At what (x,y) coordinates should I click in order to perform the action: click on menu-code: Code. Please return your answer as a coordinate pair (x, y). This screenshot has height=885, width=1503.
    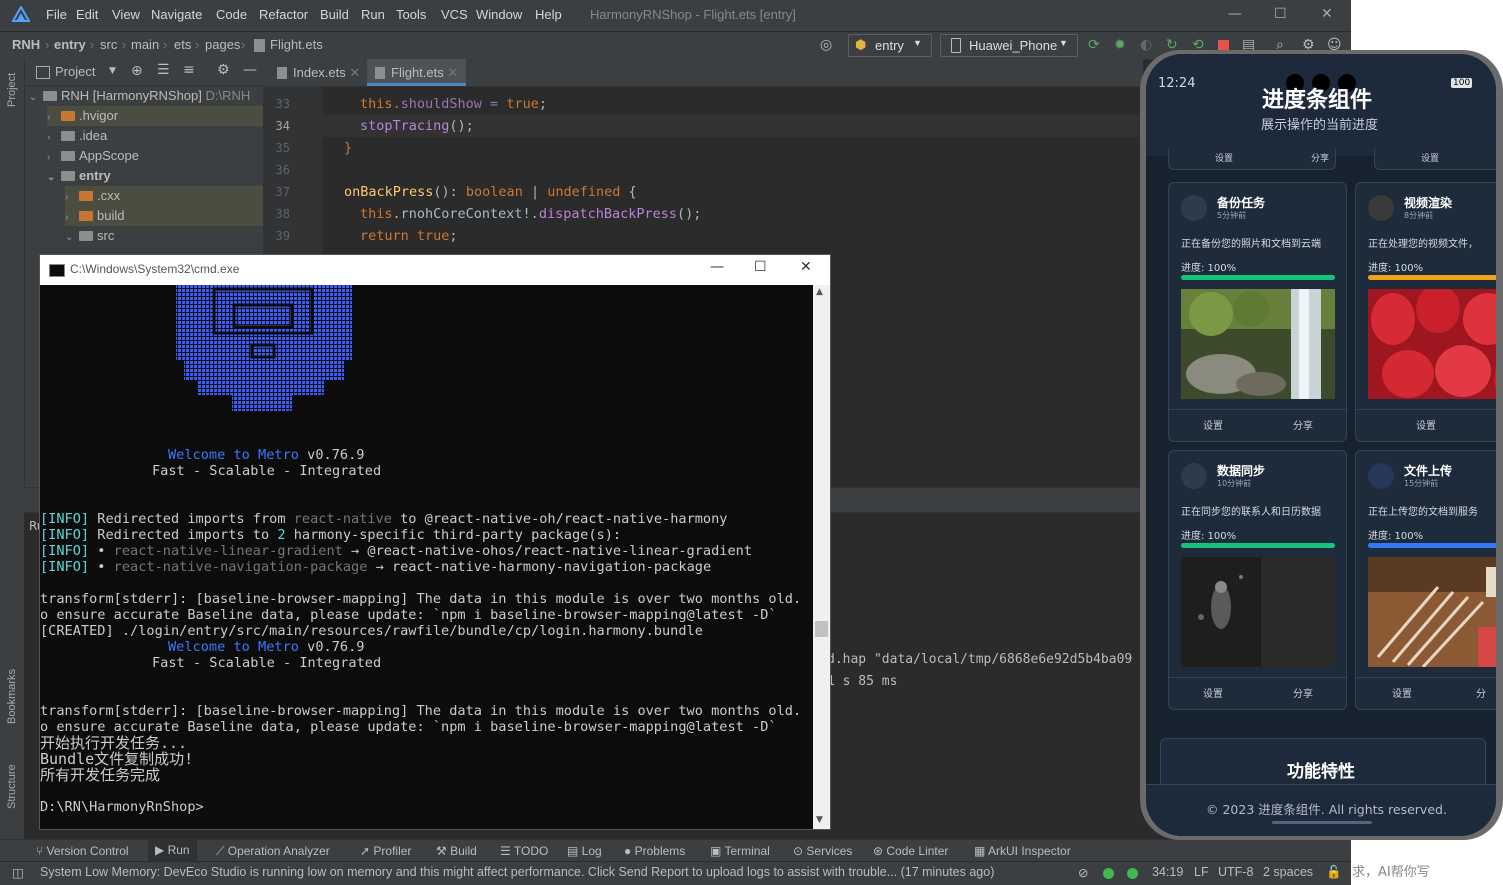
    Looking at the image, I should click on (231, 14).